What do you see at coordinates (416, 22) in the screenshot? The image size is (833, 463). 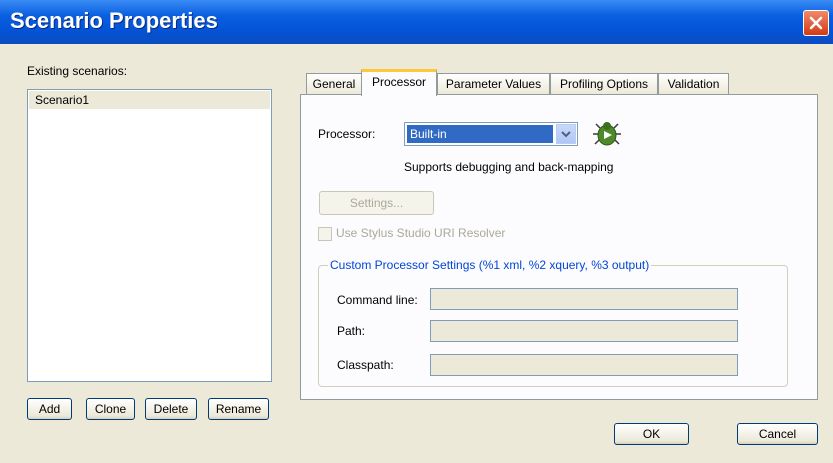 I see `title-bar: Scenario Properties` at bounding box center [416, 22].